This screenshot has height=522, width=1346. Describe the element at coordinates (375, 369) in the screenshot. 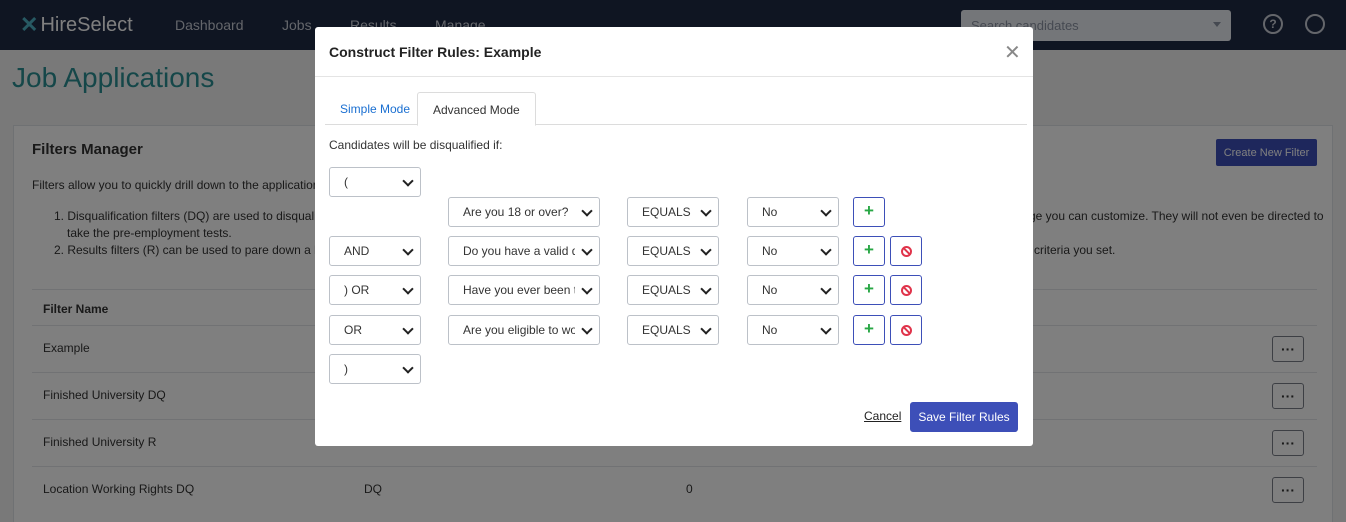

I see `logic-select-close-paren: )` at that location.